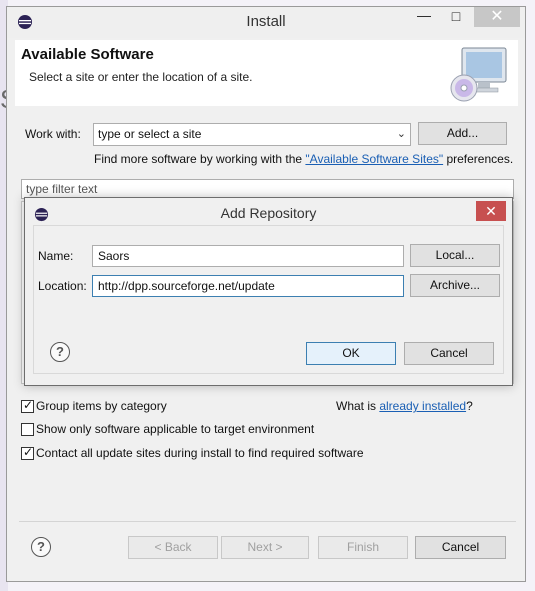 The image size is (535, 591). I want to click on what-is-prefix: What is, so click(358, 406).